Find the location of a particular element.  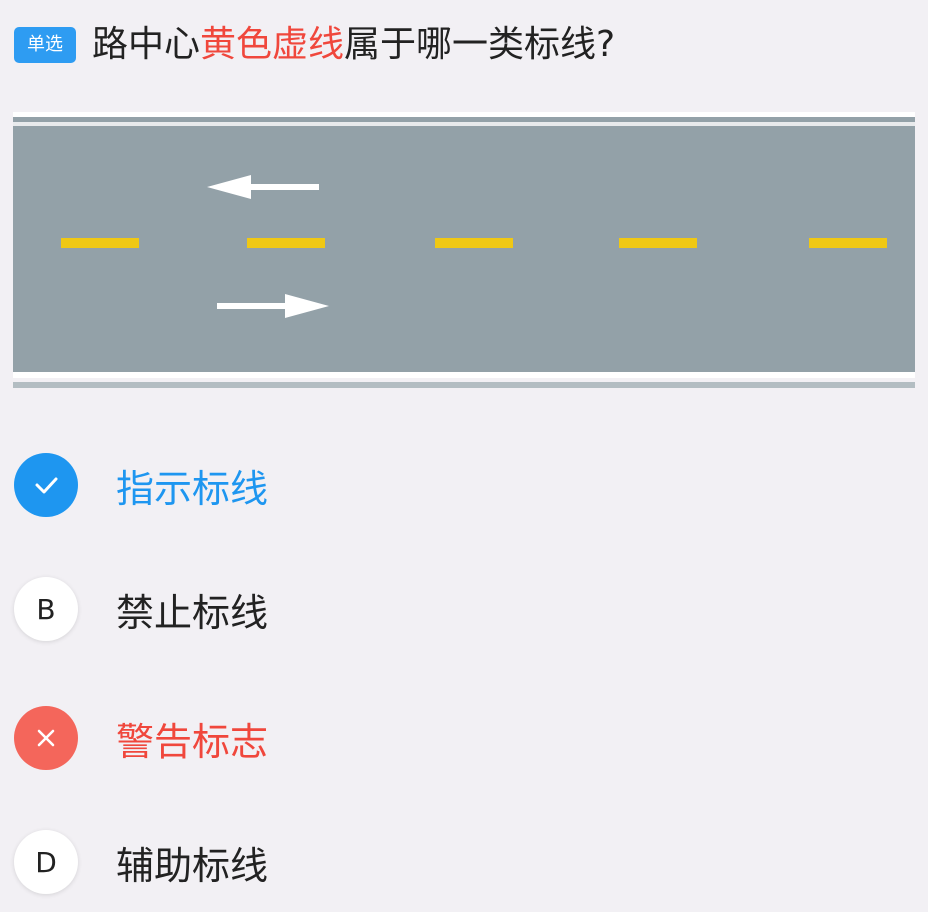

close-icon is located at coordinates (46, 738).